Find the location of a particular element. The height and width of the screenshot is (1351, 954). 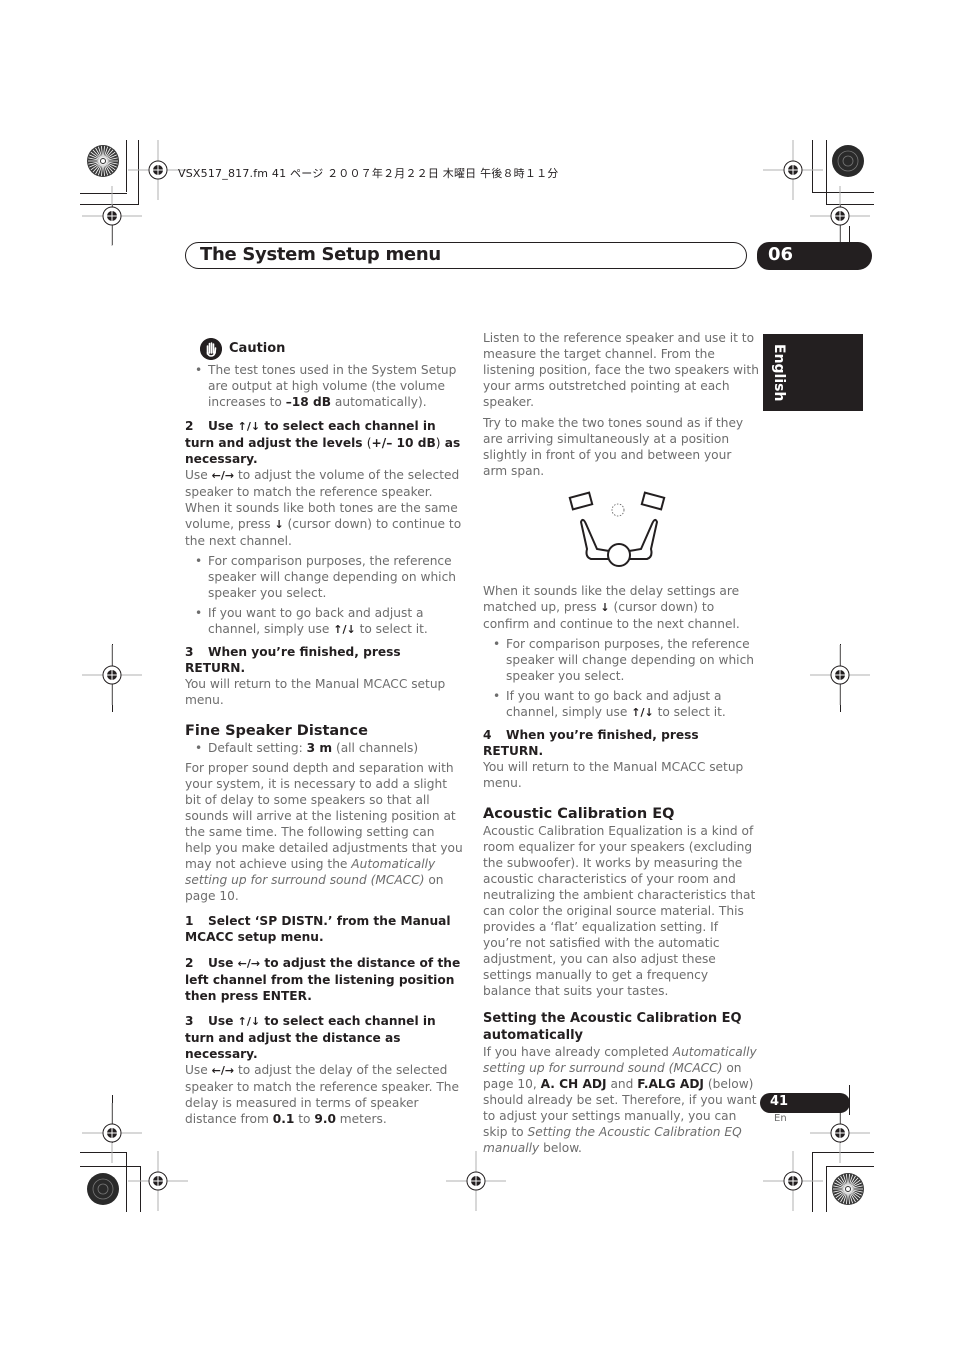

chapter-number: 06 is located at coordinates (781, 254).